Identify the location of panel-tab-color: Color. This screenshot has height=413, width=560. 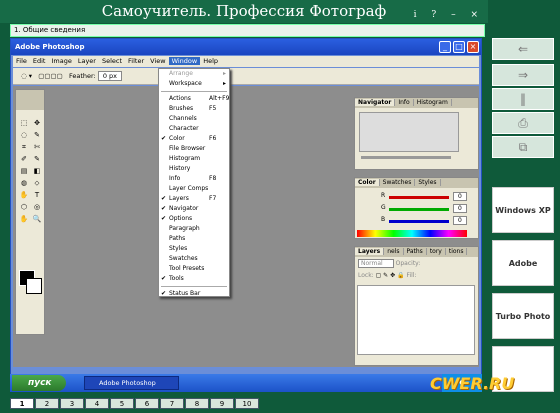
(367, 182).